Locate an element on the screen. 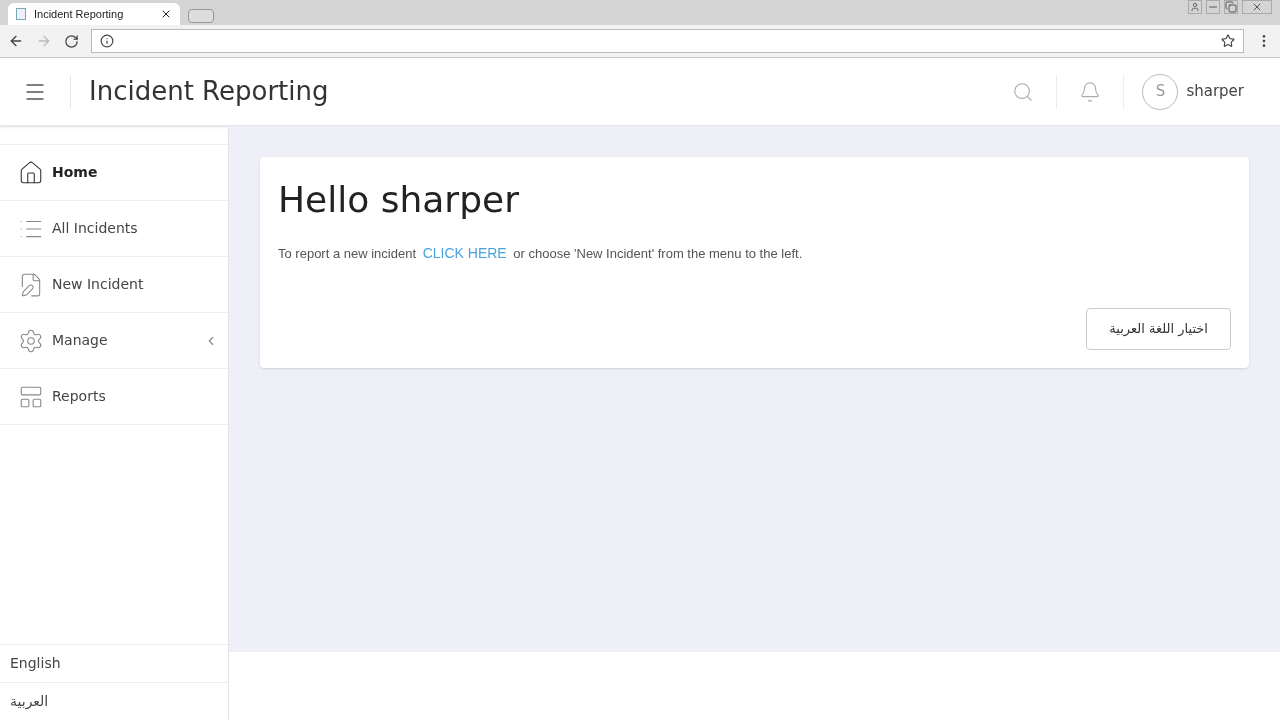 The image size is (1280, 720). browser-tab: Incident Reporting is located at coordinates (94, 14).